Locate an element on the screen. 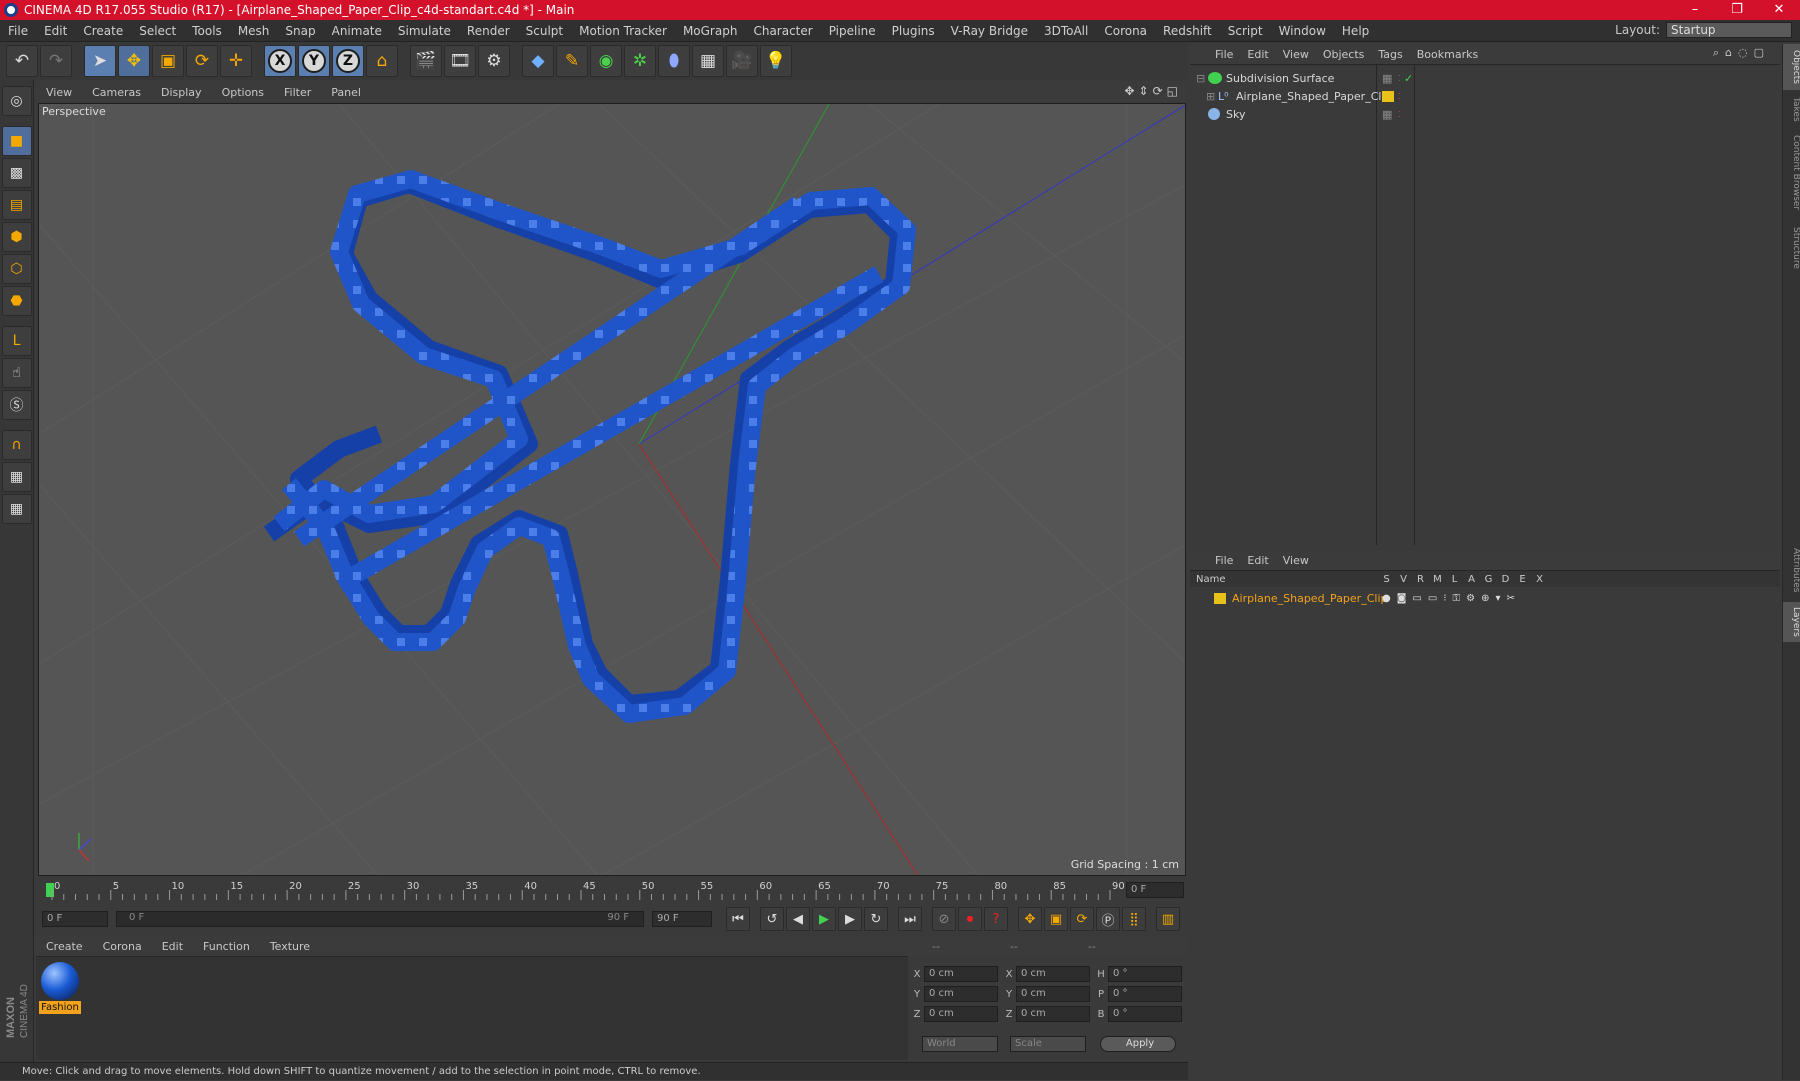 Image resolution: width=1800 pixels, height=1081 pixels. playhead-marker is located at coordinates (50, 890).